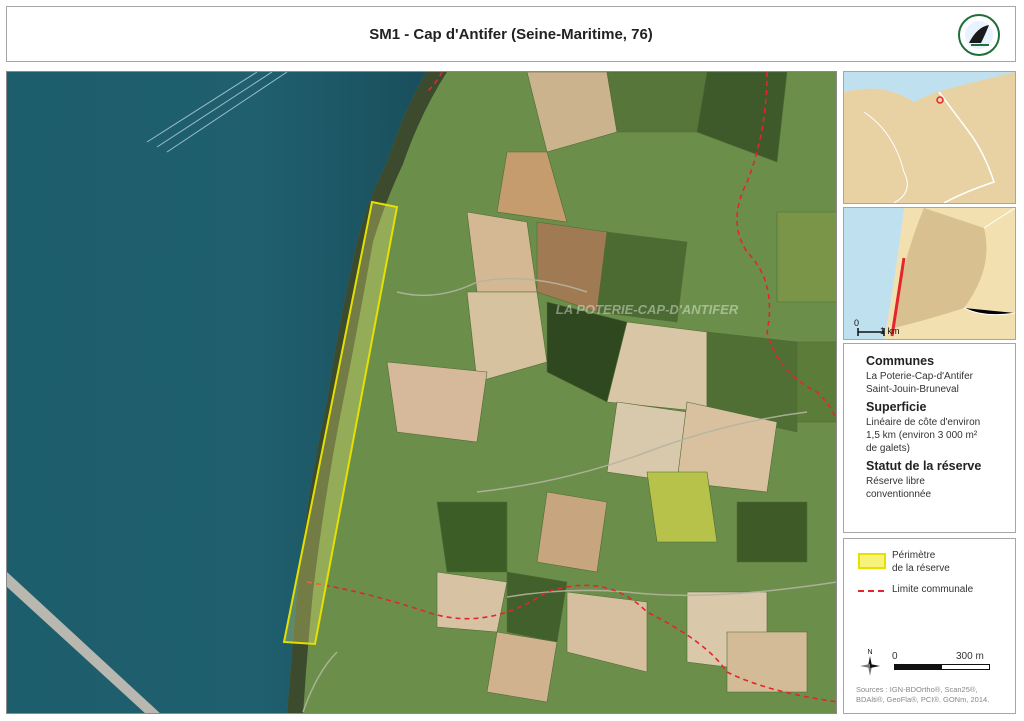  Describe the element at coordinates (890, 331) in the screenshot. I see `inset-scale-unit: 1 km` at that location.